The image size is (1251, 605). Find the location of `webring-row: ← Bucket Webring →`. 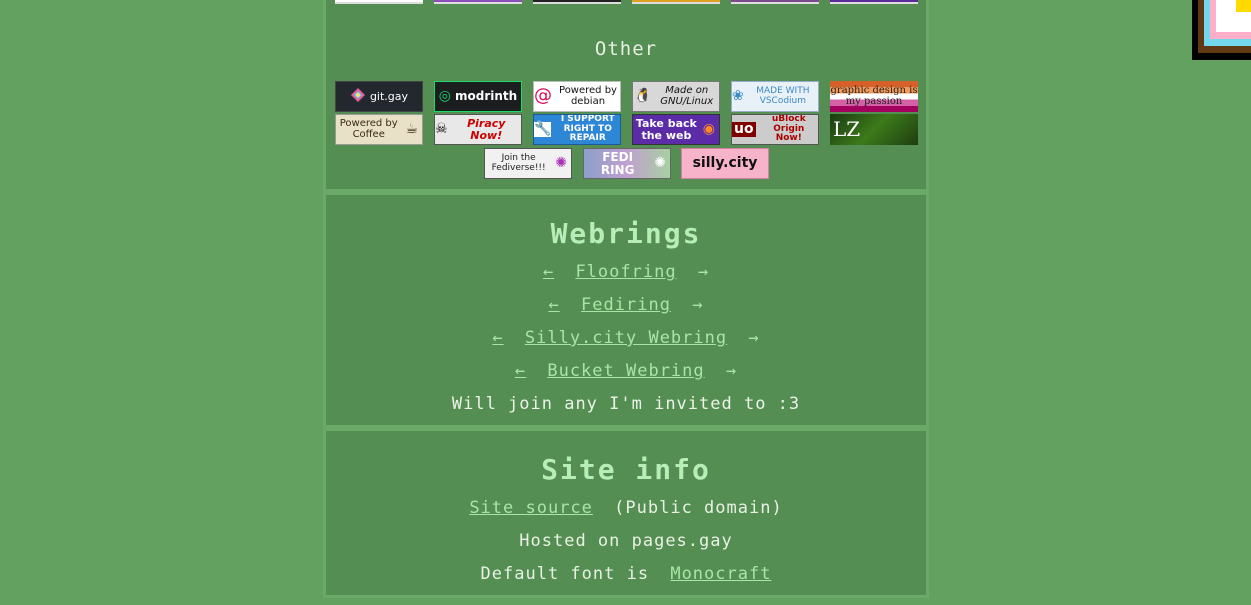

webring-row: ← Bucket Webring → is located at coordinates (626, 371).